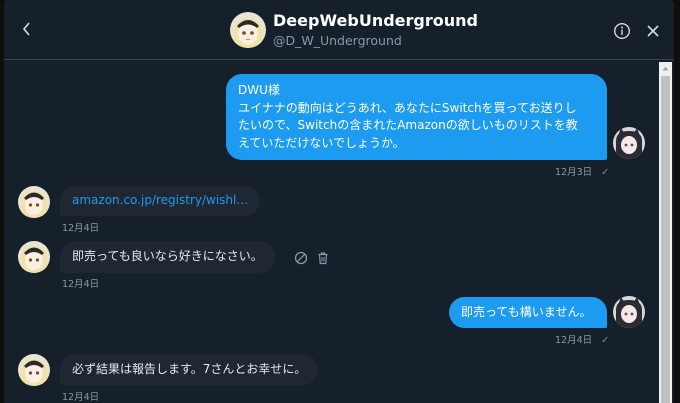 This screenshot has width=680, height=403. I want to click on scrollbar-thumb, so click(665, 239).